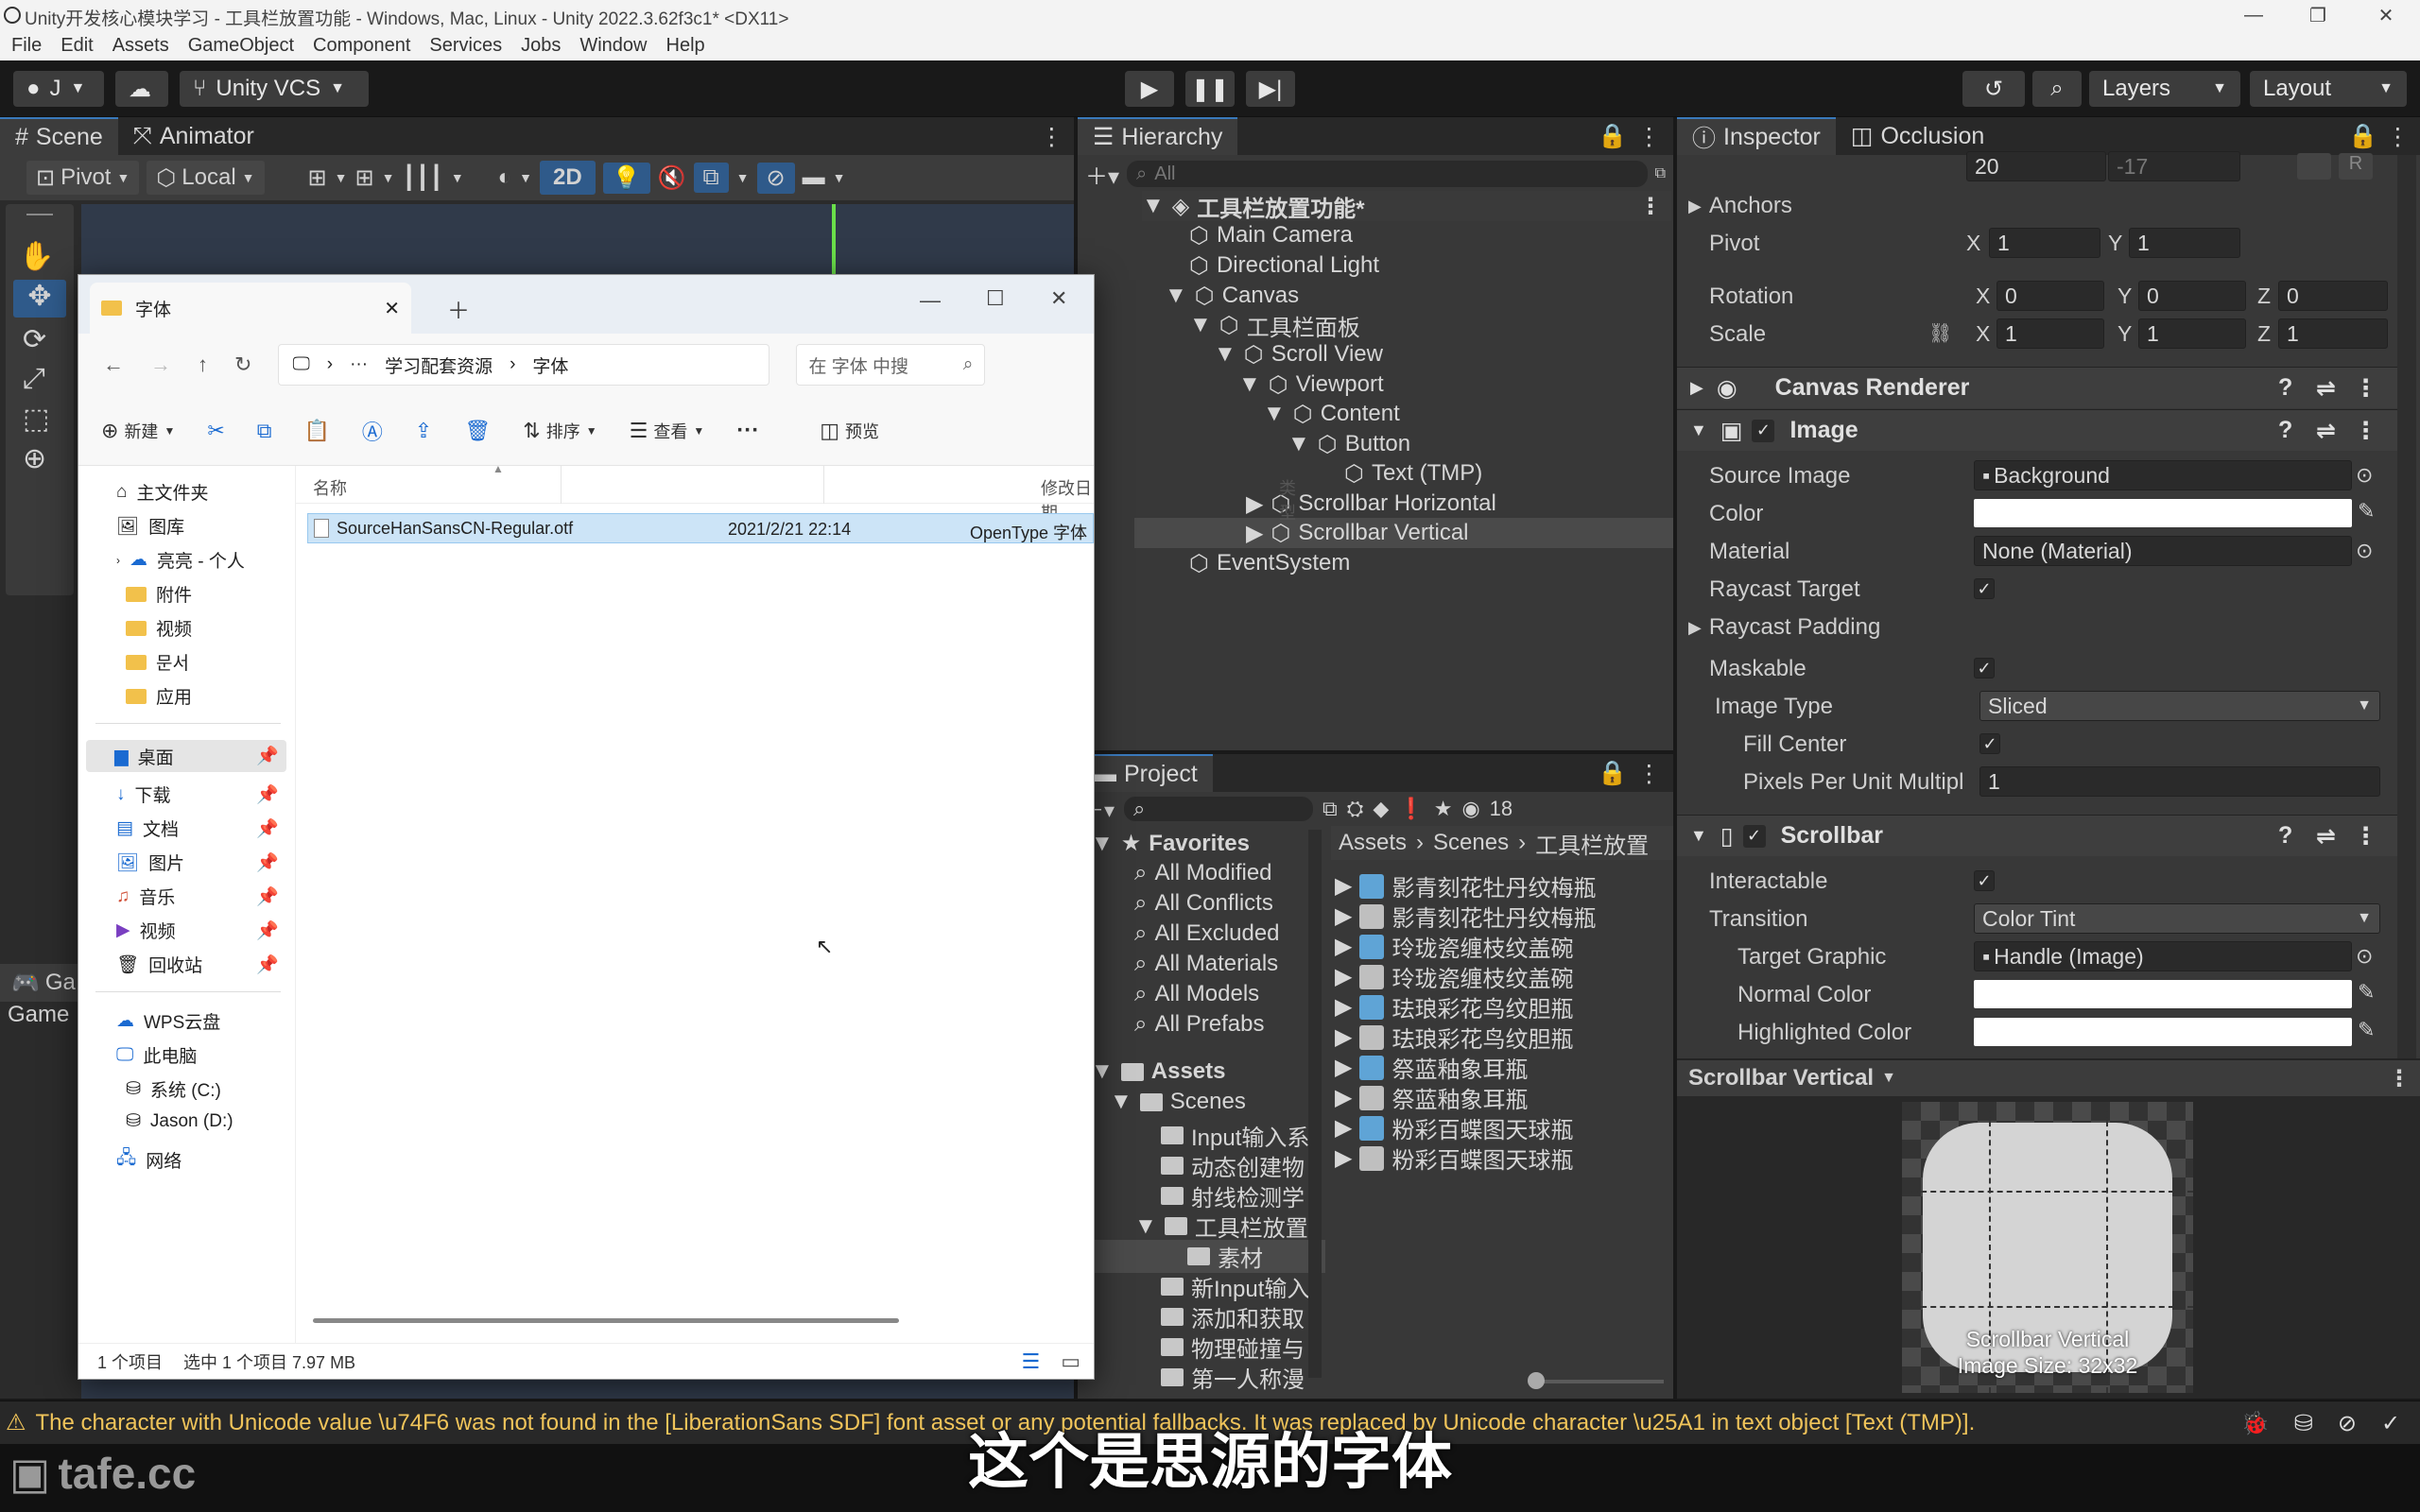  Describe the element at coordinates (505, 177) in the screenshot. I see `shading-icon: ◐` at that location.